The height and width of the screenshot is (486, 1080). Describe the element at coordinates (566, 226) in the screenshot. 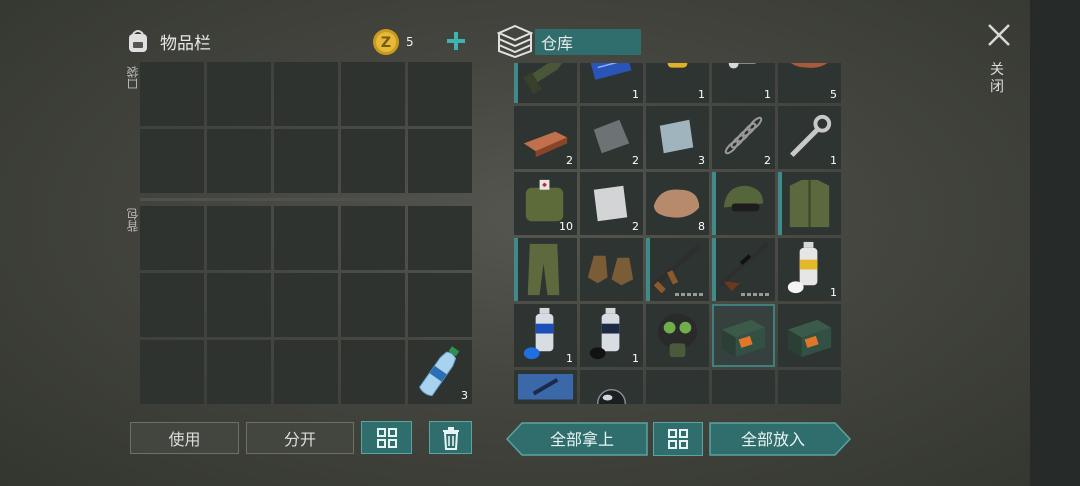

I see `item-count: 10` at that location.